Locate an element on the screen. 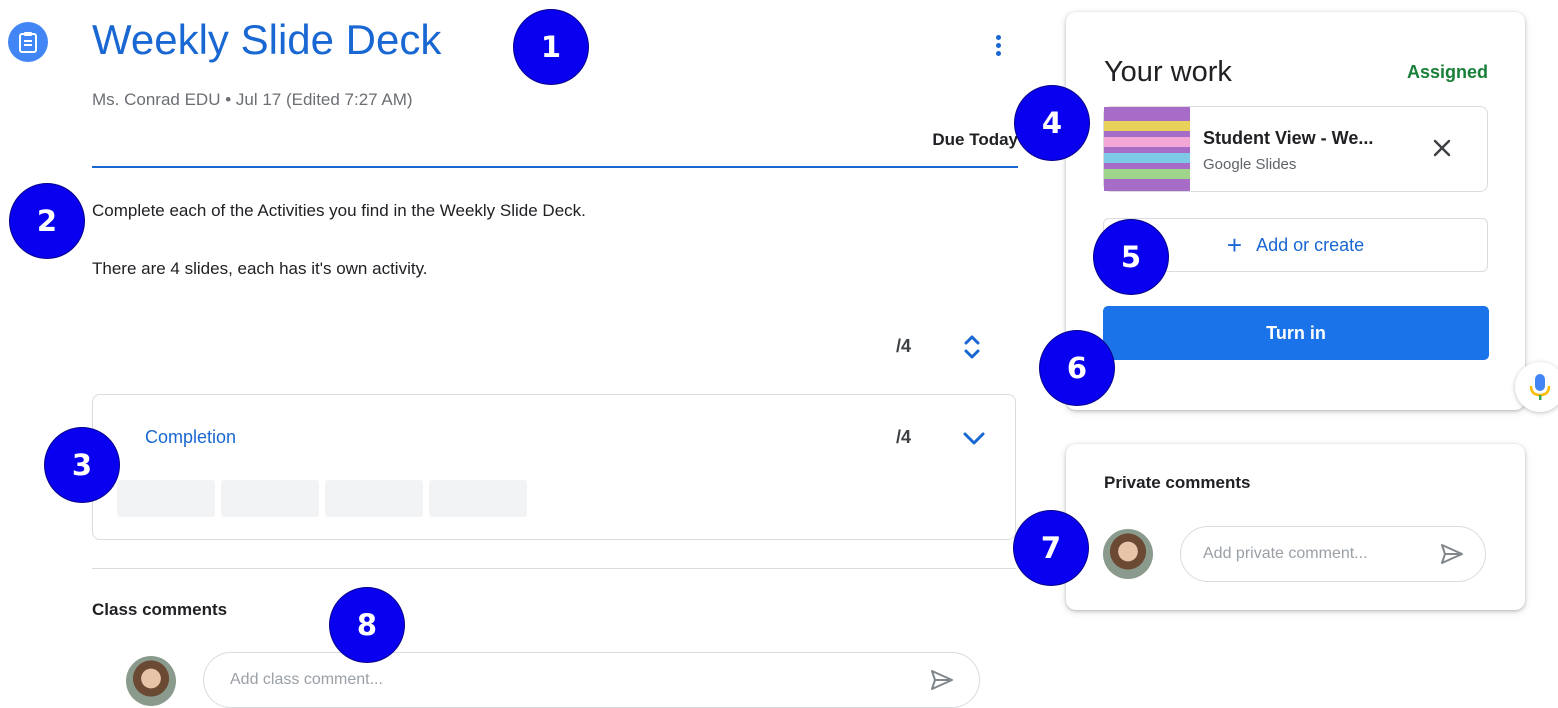  status-badge: Assigned is located at coordinates (1447, 72).